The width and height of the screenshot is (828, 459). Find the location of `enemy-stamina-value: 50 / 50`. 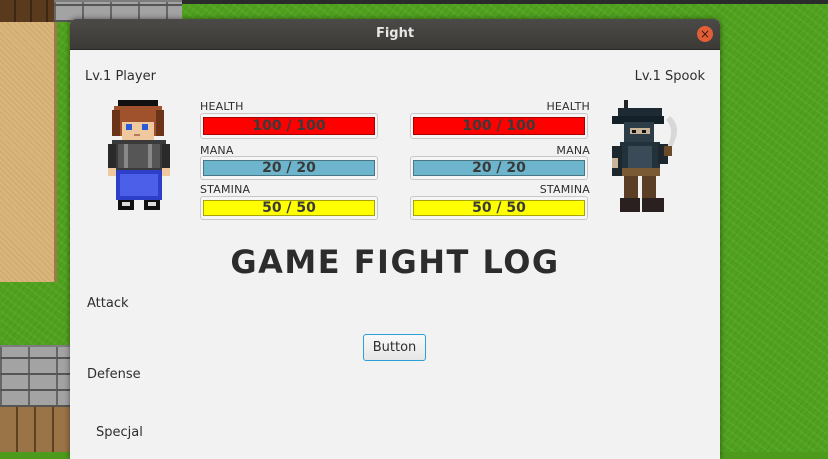

enemy-stamina-value: 50 / 50 is located at coordinates (499, 208).